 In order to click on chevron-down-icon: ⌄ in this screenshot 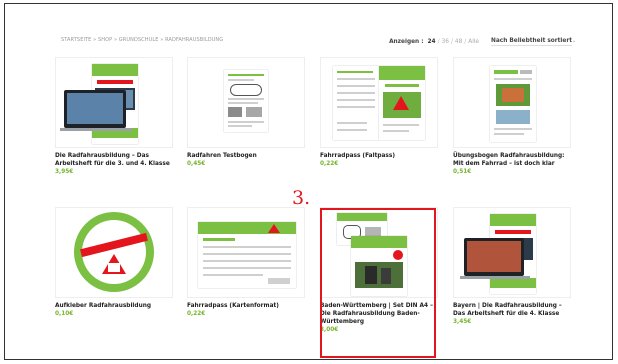, I will do `click(574, 41)`.